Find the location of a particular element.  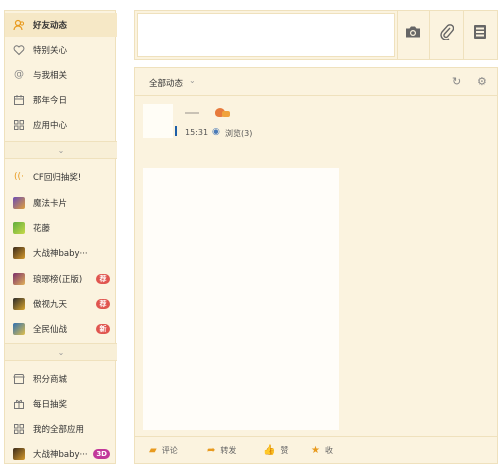

gift-icon is located at coordinates (19, 404).